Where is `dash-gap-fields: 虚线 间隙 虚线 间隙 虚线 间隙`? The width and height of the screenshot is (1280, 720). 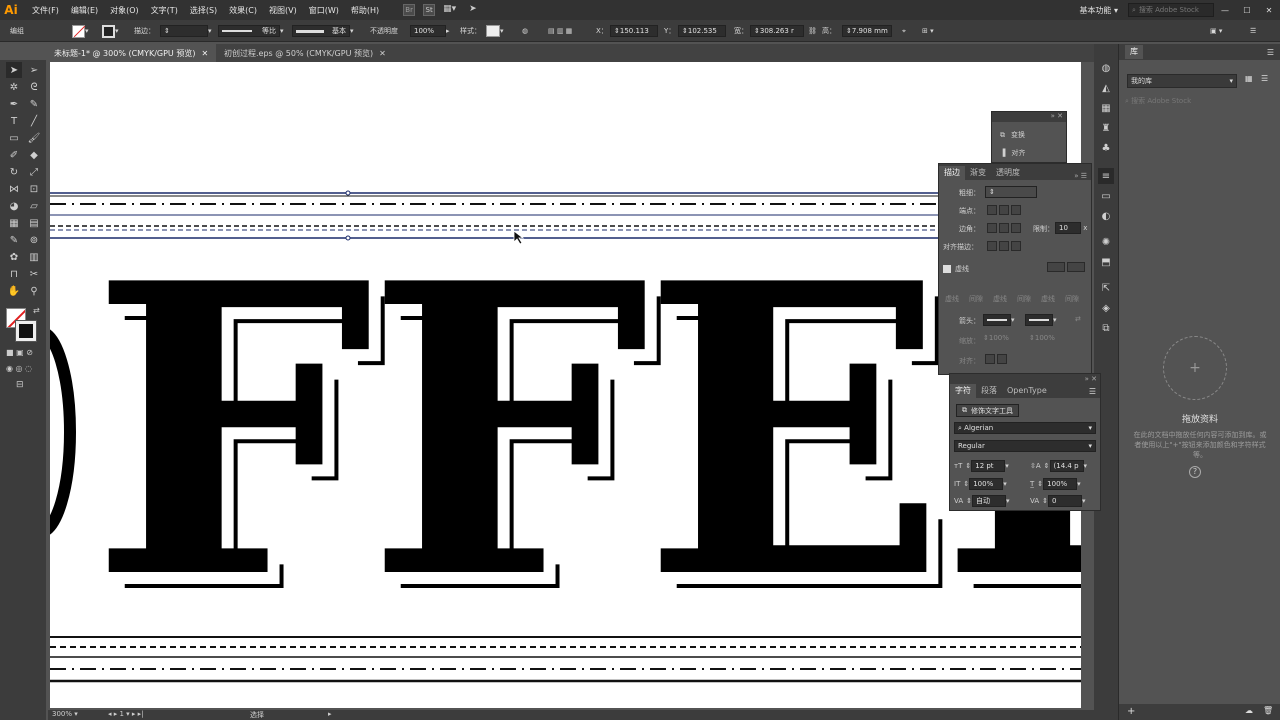
dash-gap-fields: 虚线 间隙 虚线 间隙 虚线 间隙 is located at coordinates (1017, 299).